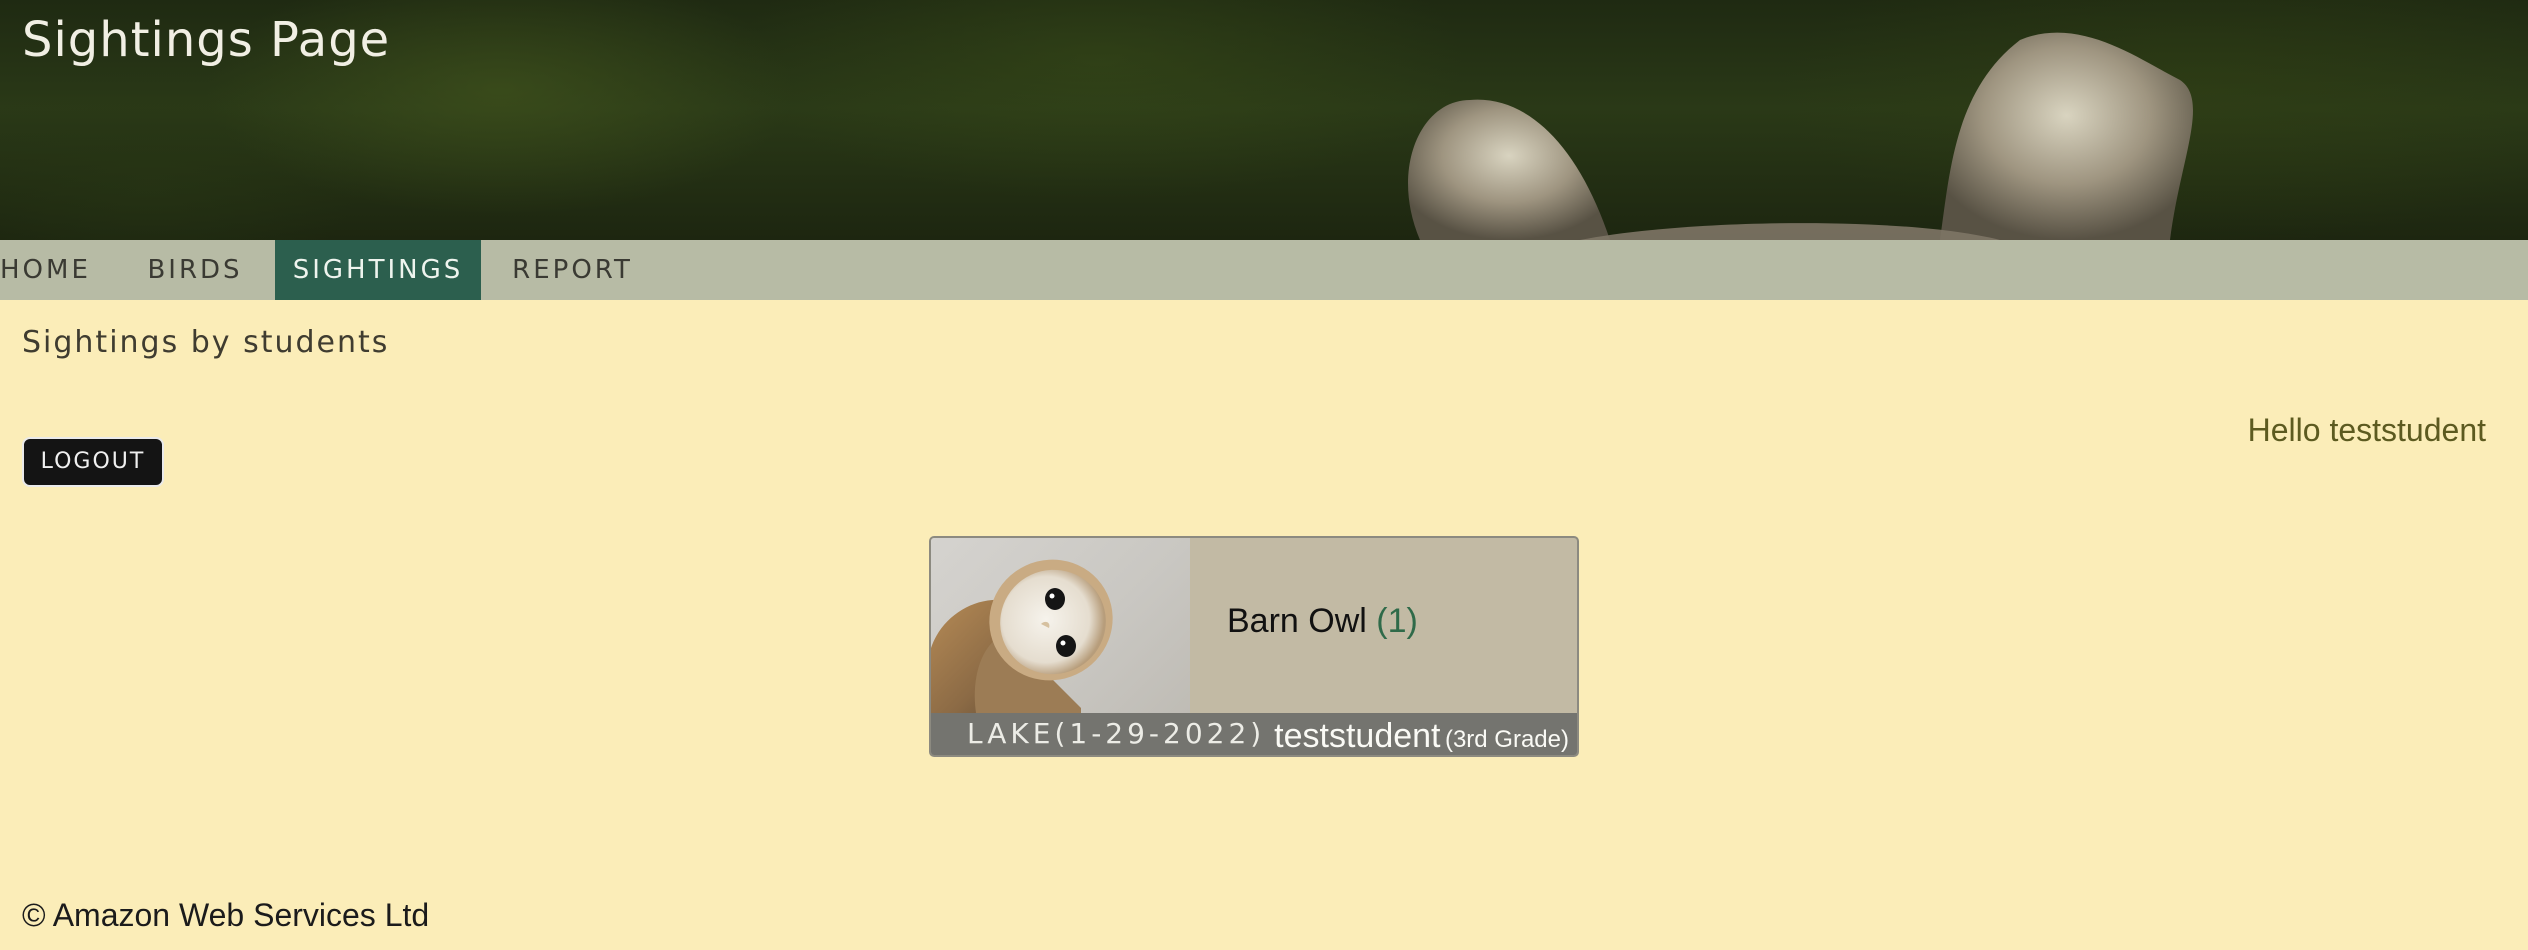 Image resolution: width=2528 pixels, height=950 pixels. Describe the element at coordinates (572, 270) in the screenshot. I see `nav-report: REPORT` at that location.